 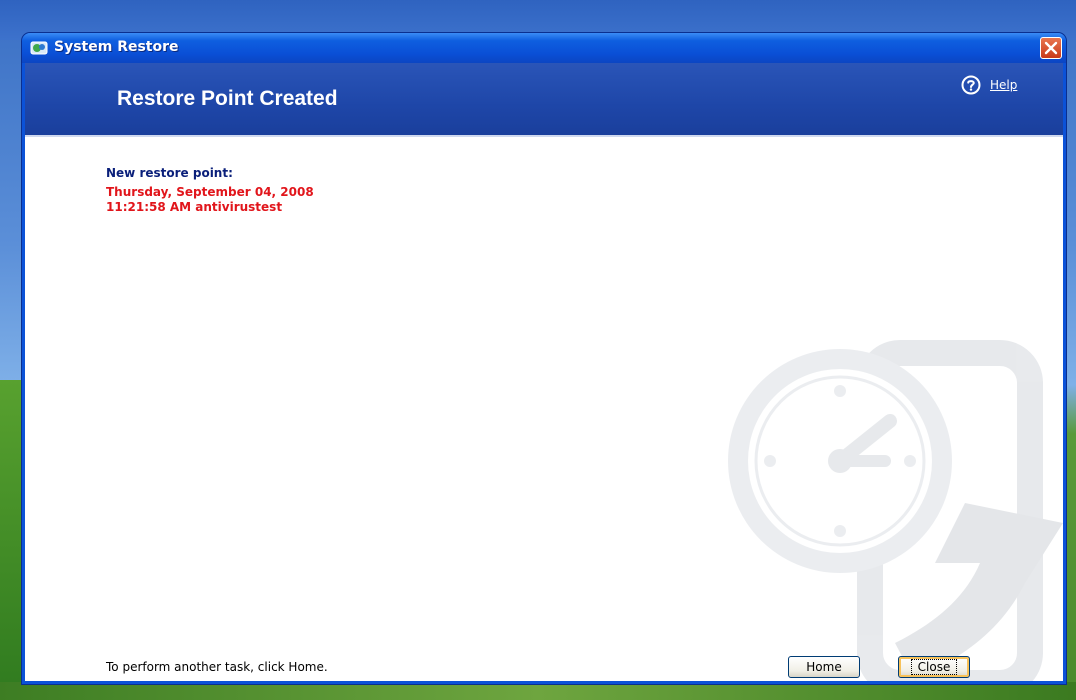 What do you see at coordinates (971, 85) in the screenshot?
I see `help-icon` at bounding box center [971, 85].